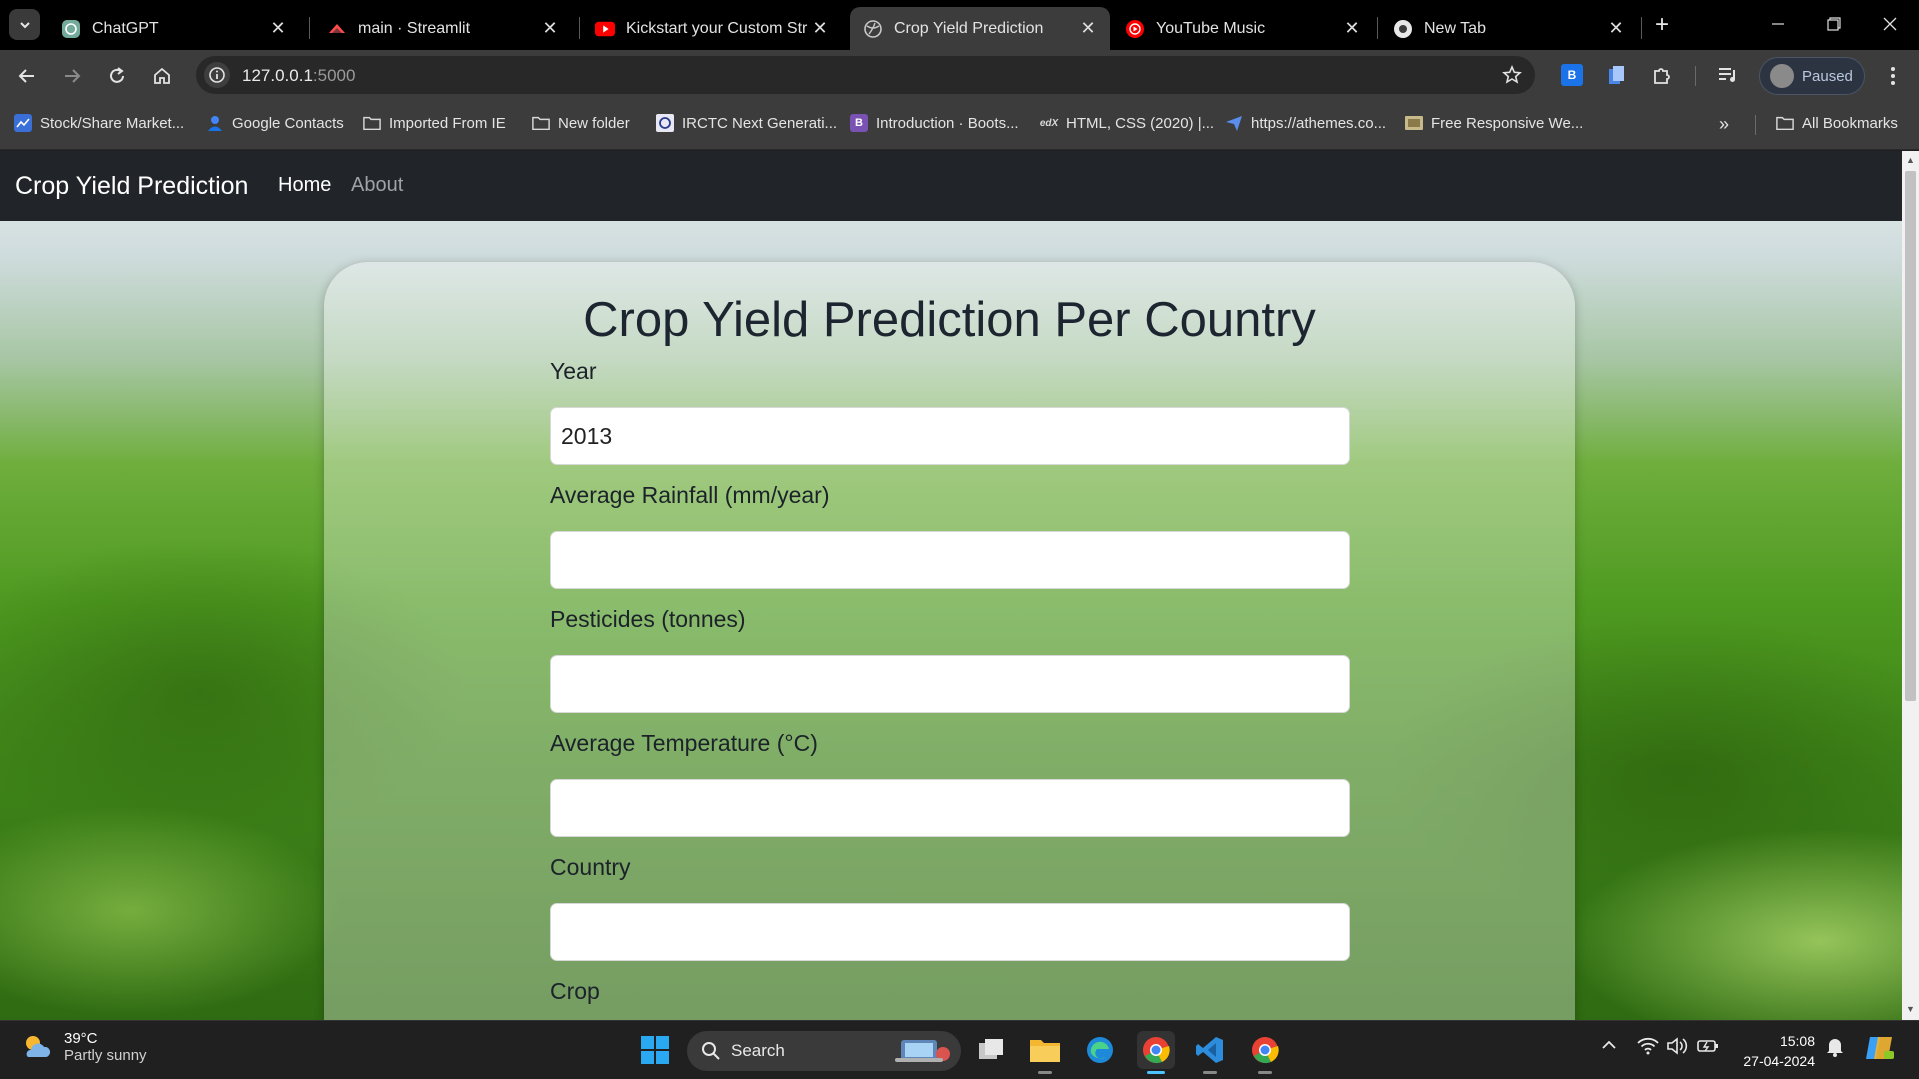 This screenshot has width=1919, height=1079. Describe the element at coordinates (72, 76) in the screenshot. I see `forward-button` at that location.